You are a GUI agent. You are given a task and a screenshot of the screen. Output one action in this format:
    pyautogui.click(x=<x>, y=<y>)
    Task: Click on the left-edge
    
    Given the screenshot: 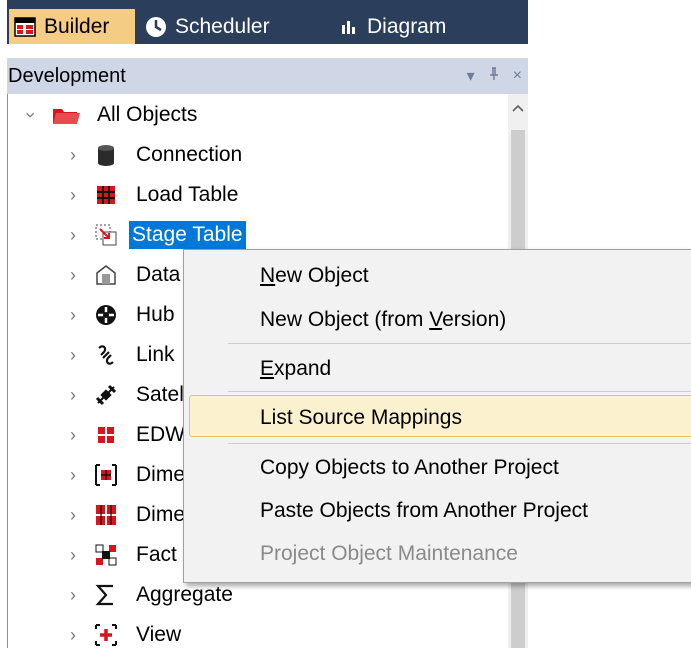 What is the action you would take?
    pyautogui.click(x=3, y=324)
    